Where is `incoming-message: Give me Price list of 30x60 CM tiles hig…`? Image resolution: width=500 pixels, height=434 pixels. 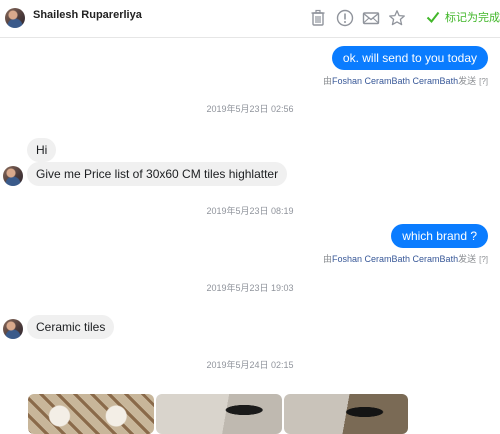
incoming-message: Give me Price list of 30x60 CM tiles hig… is located at coordinates (157, 174).